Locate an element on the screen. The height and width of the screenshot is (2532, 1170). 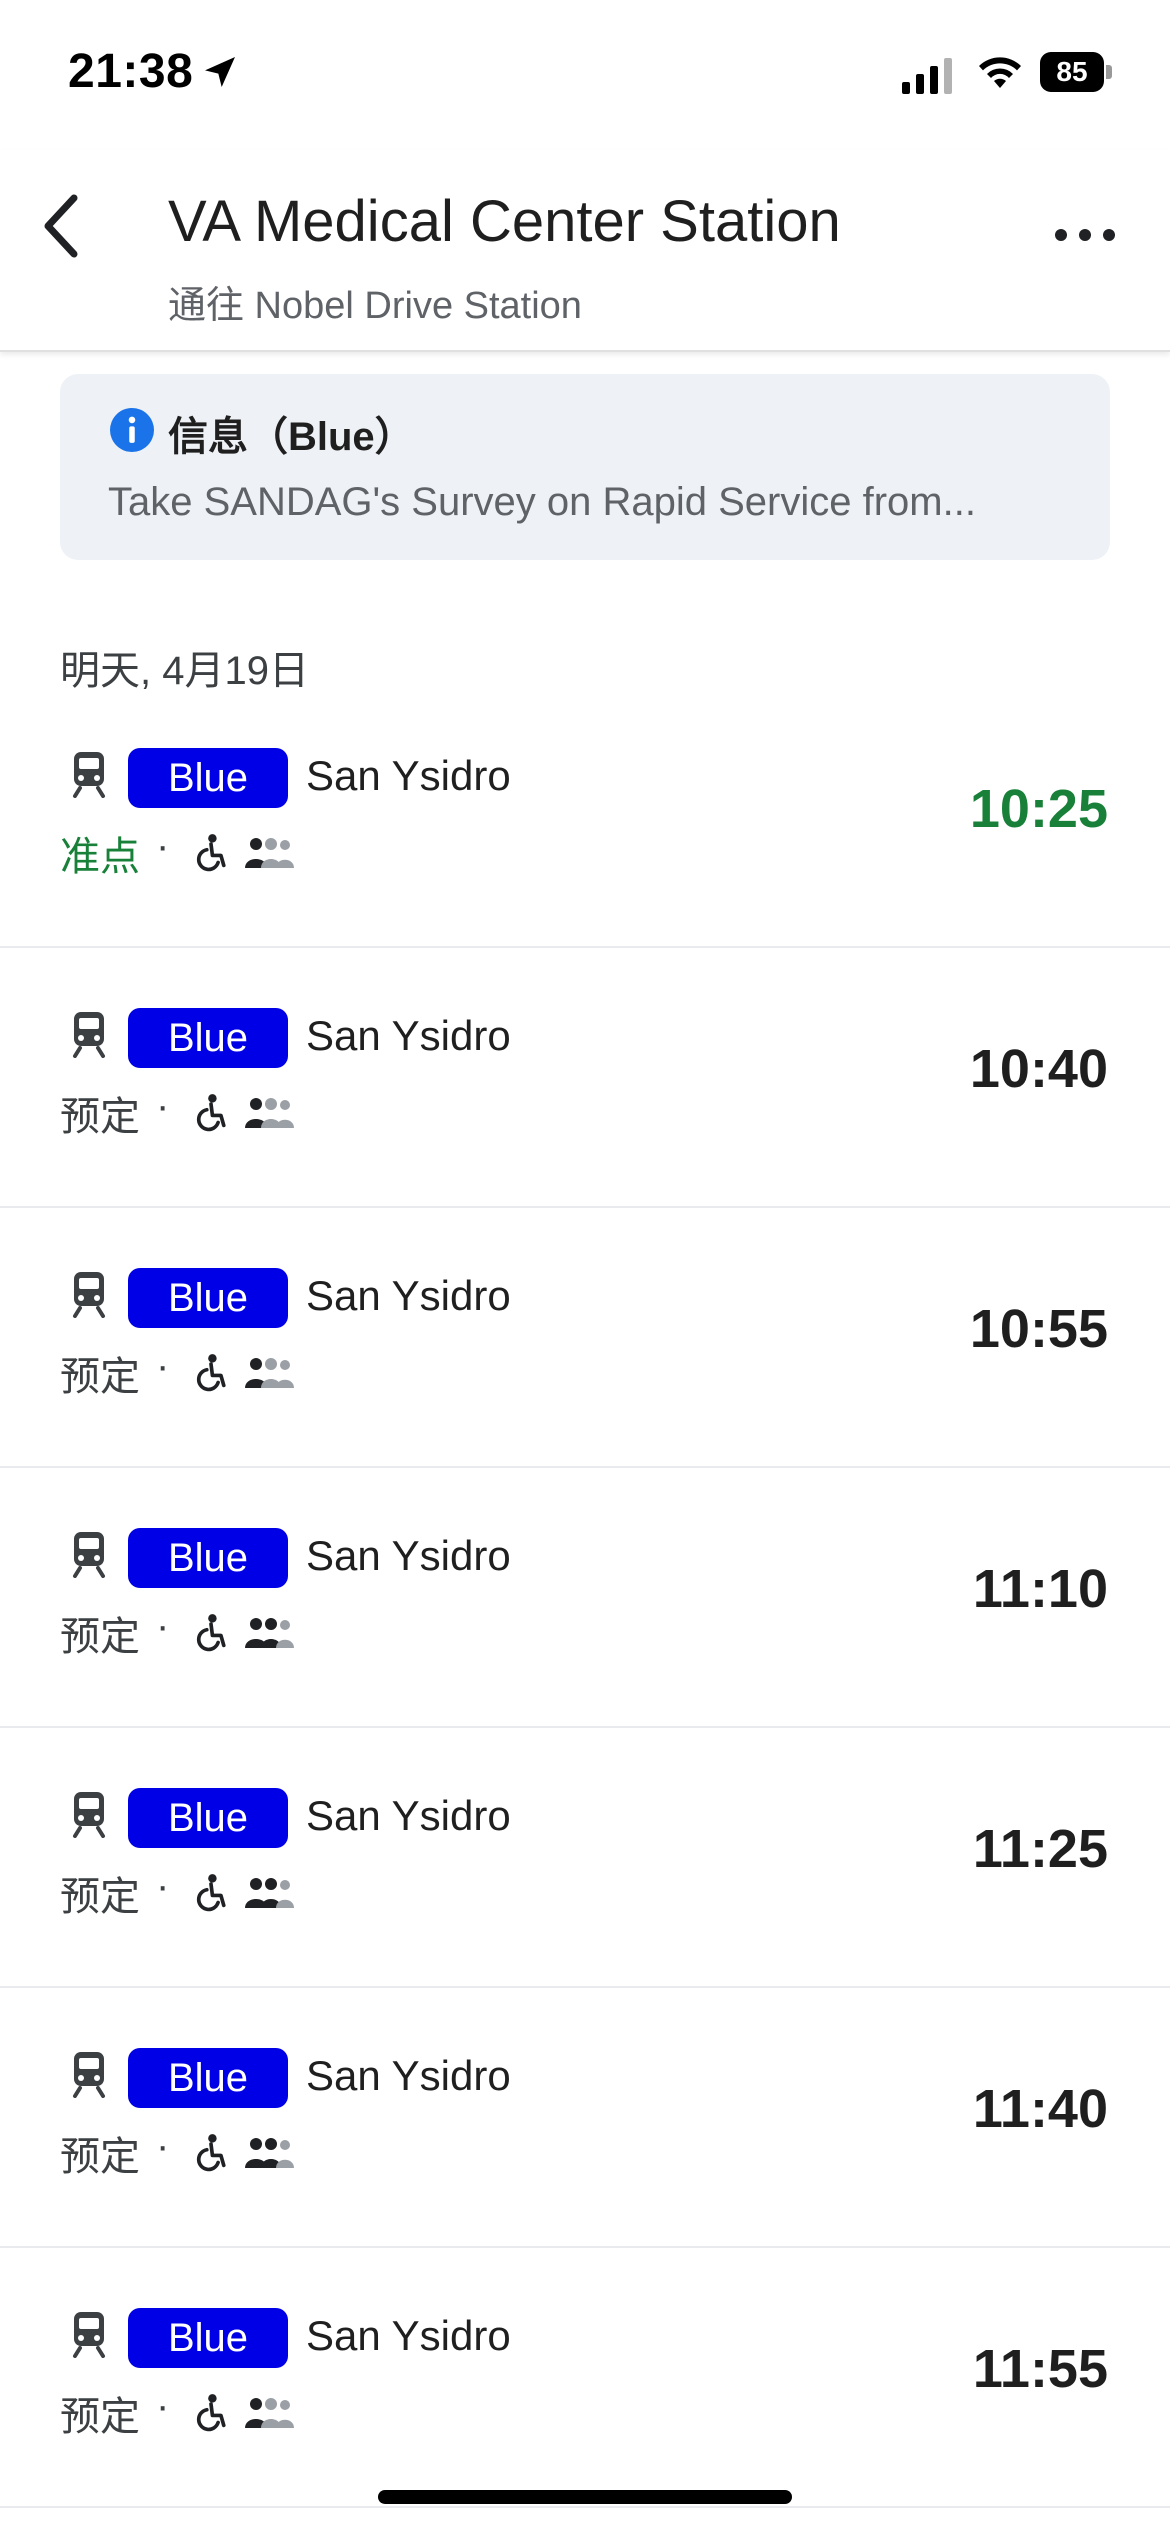
more-options-button is located at coordinates (1085, 235).